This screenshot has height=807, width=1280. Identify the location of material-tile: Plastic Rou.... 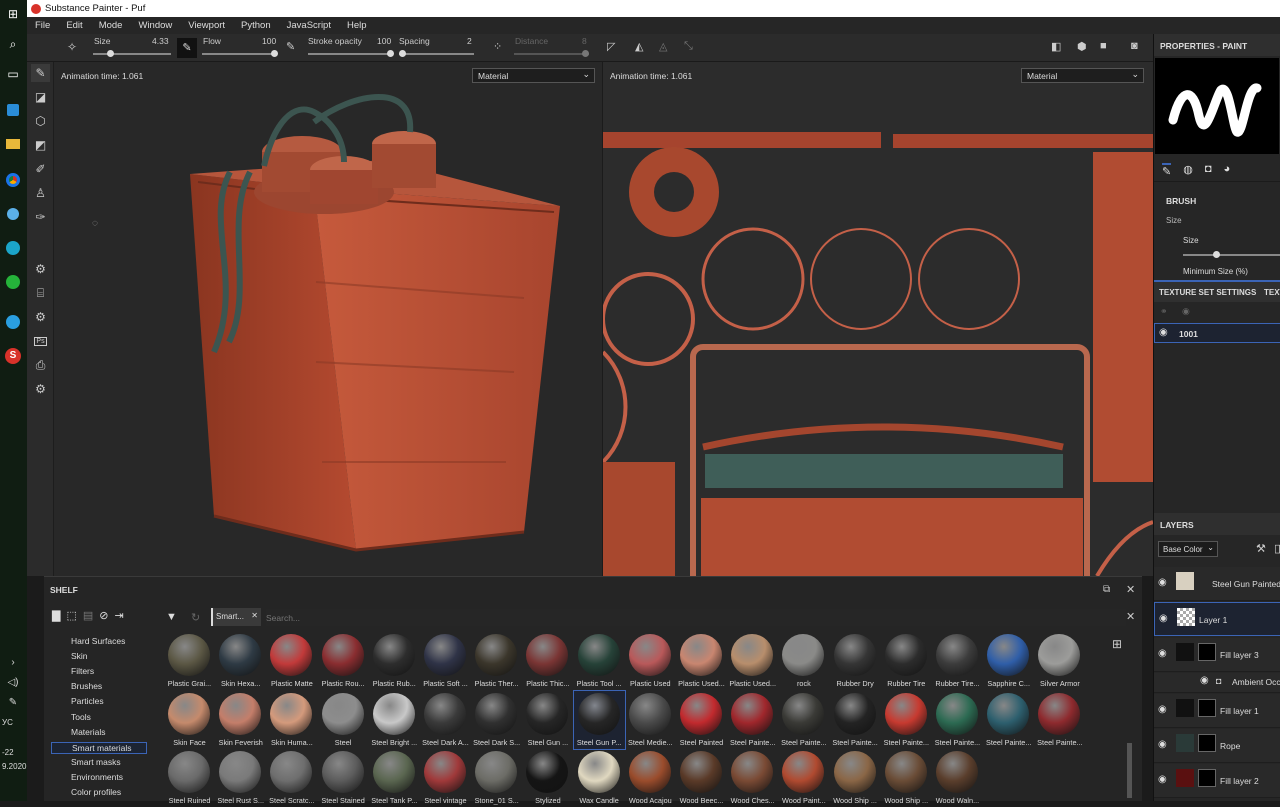
(343, 661).